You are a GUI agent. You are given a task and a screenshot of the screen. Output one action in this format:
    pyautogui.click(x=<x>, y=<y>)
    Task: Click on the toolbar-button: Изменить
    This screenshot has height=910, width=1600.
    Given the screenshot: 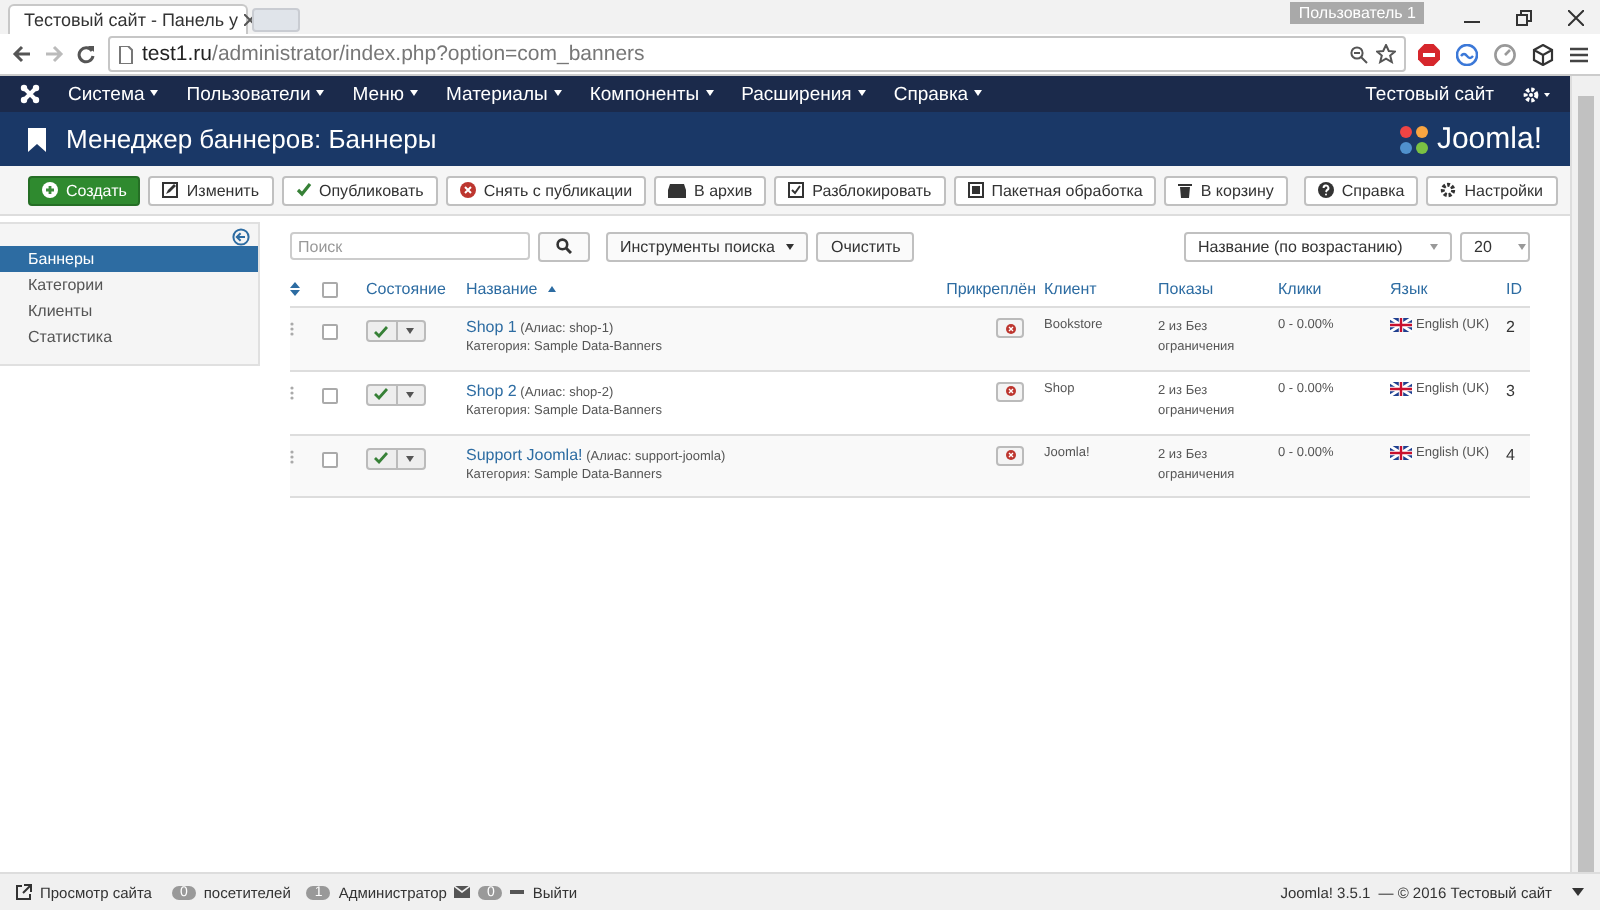 What is the action you would take?
    pyautogui.click(x=210, y=190)
    